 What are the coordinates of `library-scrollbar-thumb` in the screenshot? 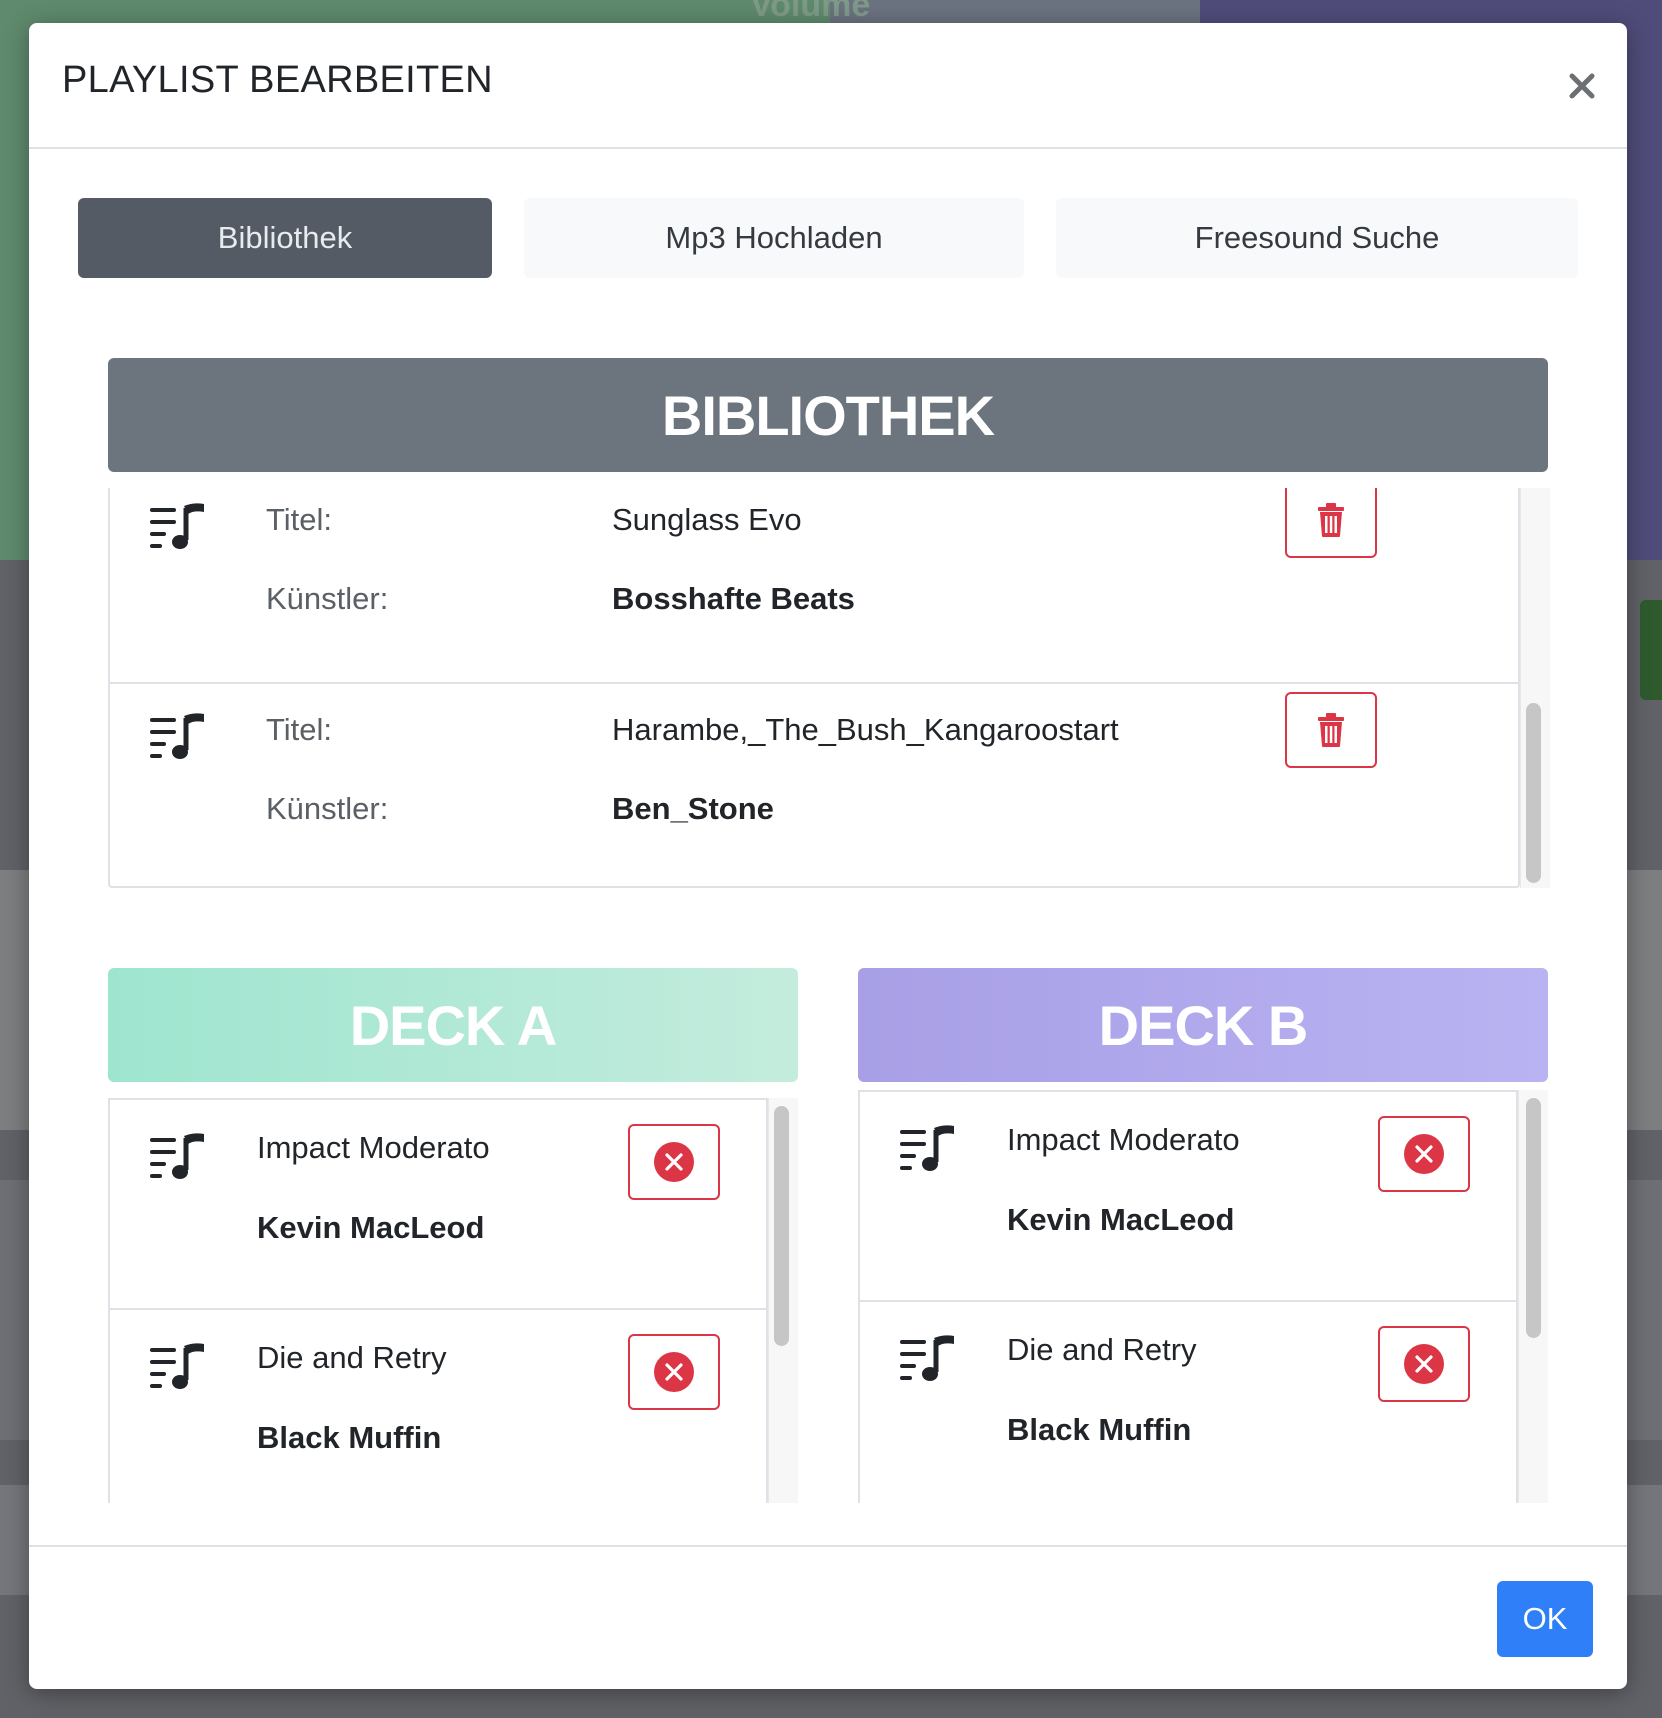 It's located at (1533, 793).